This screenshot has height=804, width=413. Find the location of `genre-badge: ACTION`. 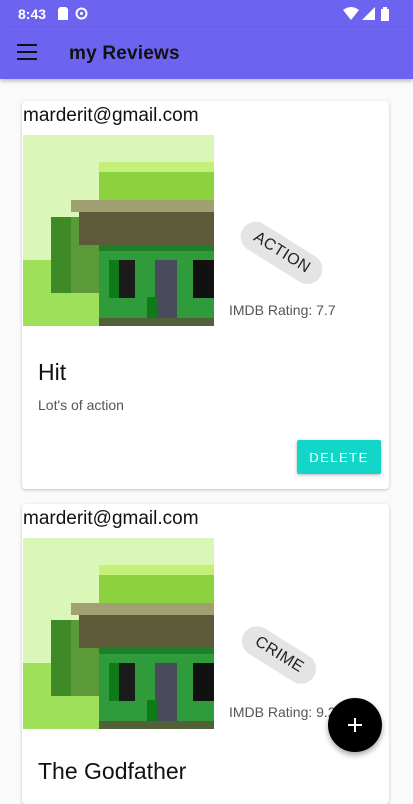

genre-badge: ACTION is located at coordinates (281, 253).